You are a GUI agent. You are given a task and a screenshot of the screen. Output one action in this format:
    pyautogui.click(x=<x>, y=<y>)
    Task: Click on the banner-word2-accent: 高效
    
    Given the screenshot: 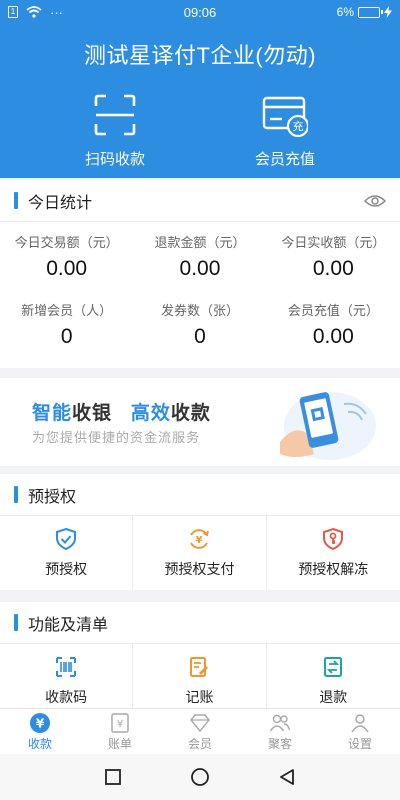 What is the action you would take?
    pyautogui.click(x=150, y=413)
    